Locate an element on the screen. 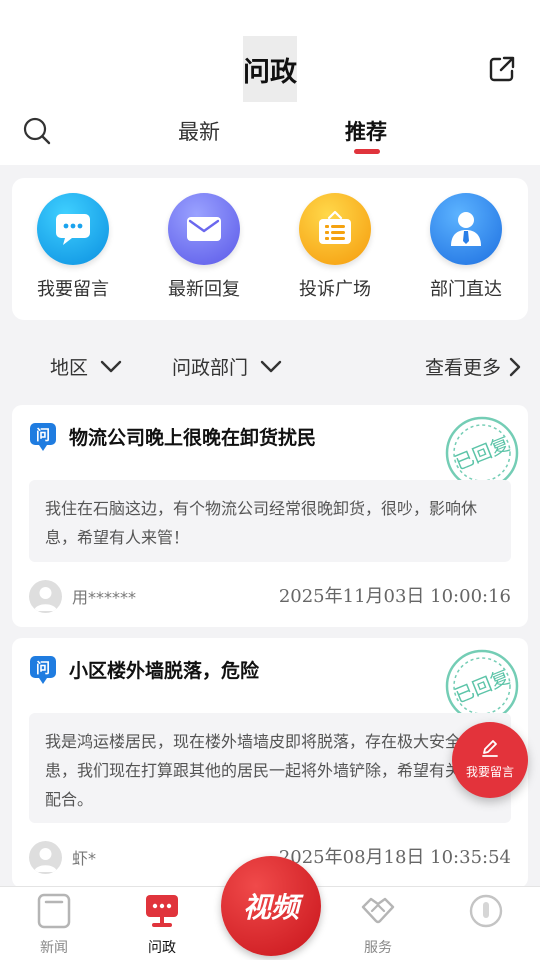 This screenshot has width=540, height=960. nav-label: 问政 is located at coordinates (162, 948).